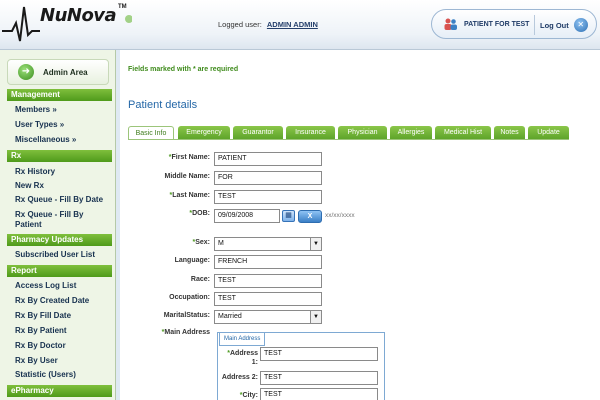  Describe the element at coordinates (268, 244) in the screenshot. I see `sex-select: M ▼` at that location.